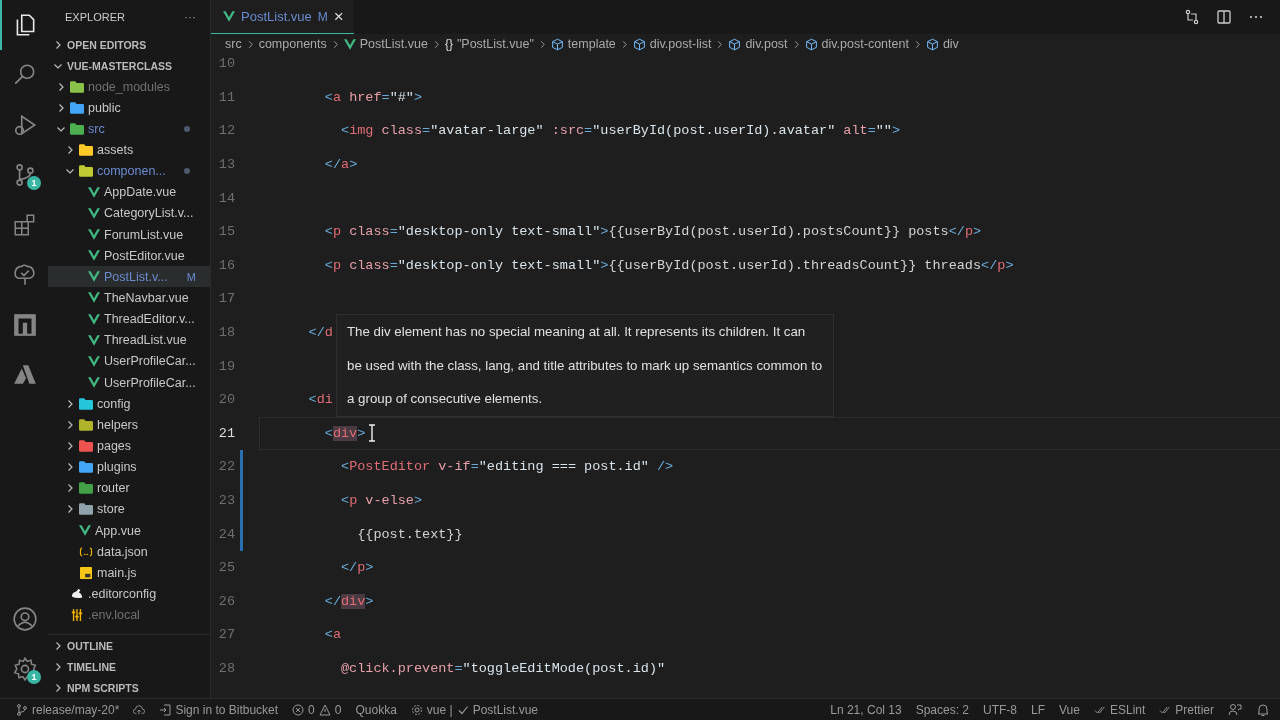 The height and width of the screenshot is (720, 1280). Describe the element at coordinates (25, 275) in the screenshot. I see `tree-check-icon` at that location.